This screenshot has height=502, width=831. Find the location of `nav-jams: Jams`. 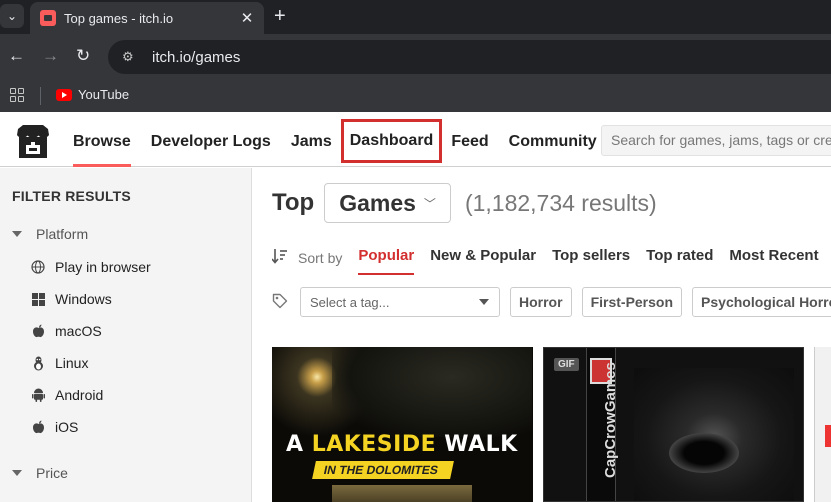

nav-jams: Jams is located at coordinates (311, 139).